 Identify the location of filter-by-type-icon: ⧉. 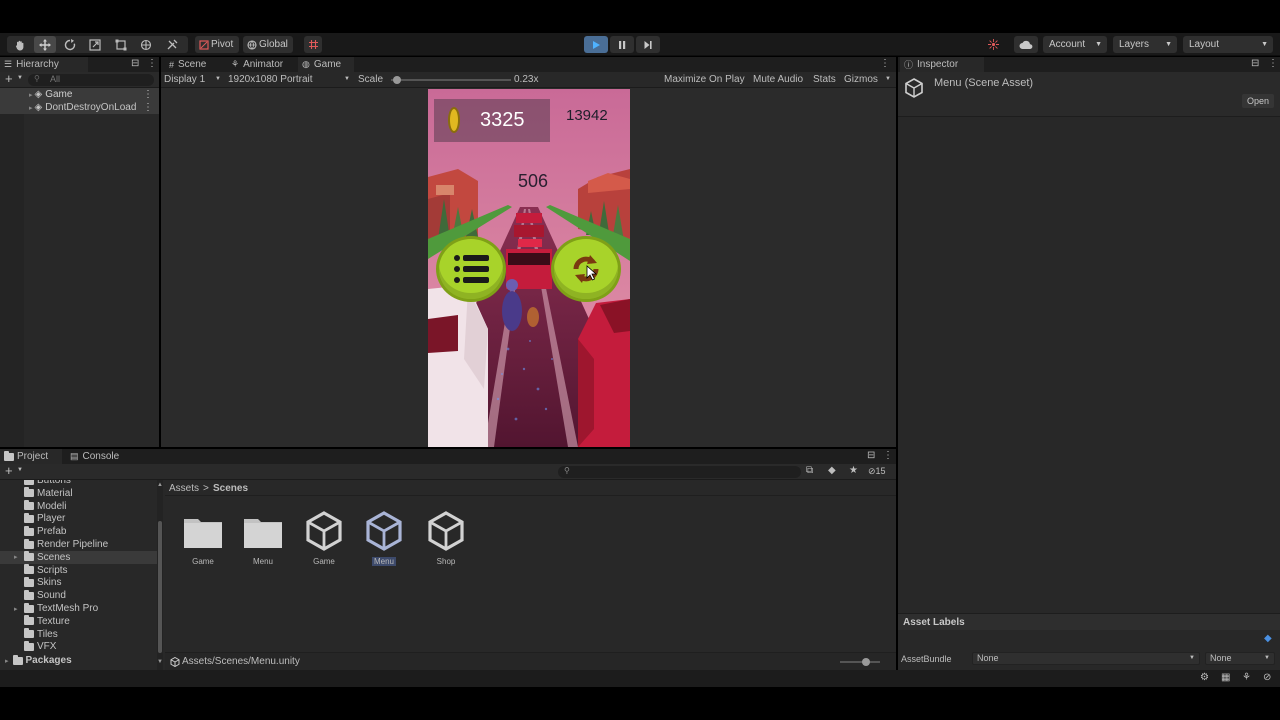
(809, 470).